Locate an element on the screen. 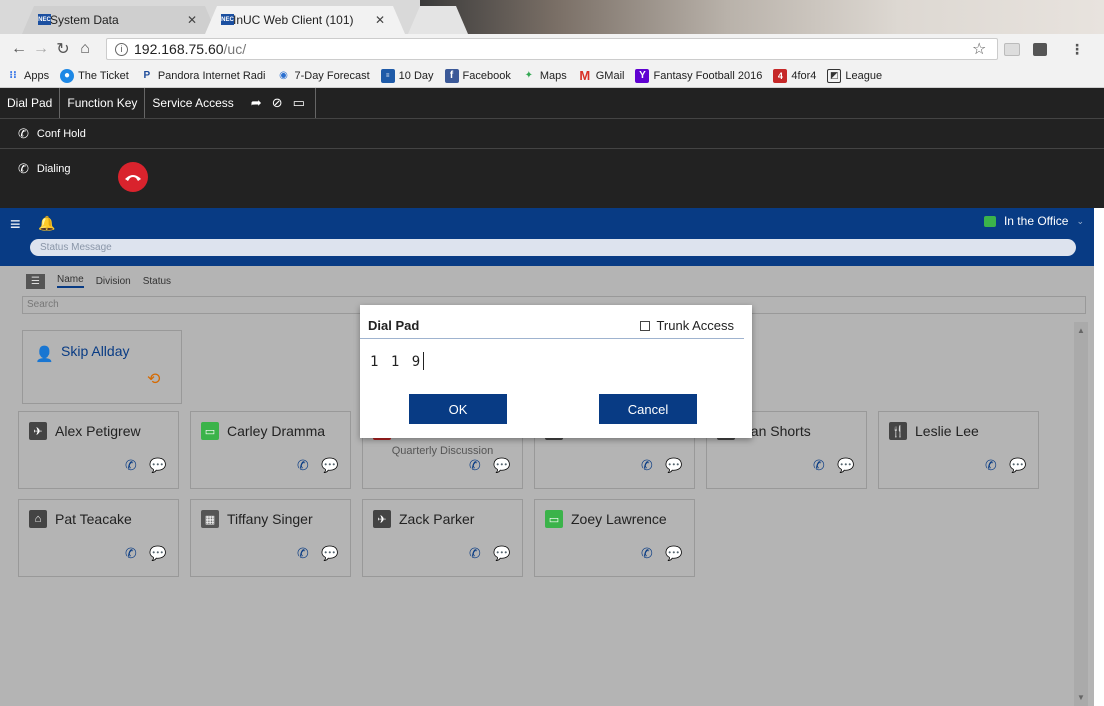  dial-number-input: 1 1 9 is located at coordinates (397, 361).